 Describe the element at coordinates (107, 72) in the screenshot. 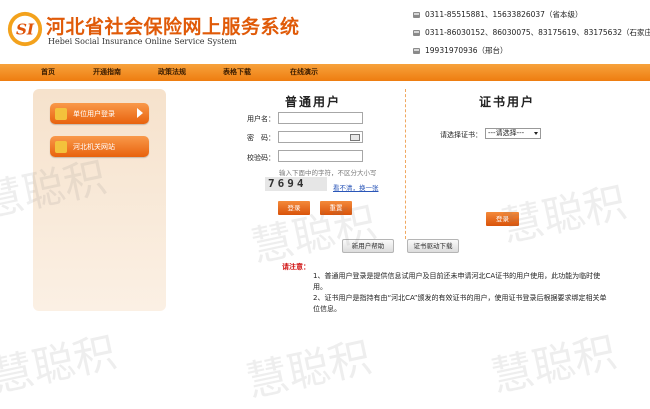

I see `nav-guide: 开通指南` at that location.